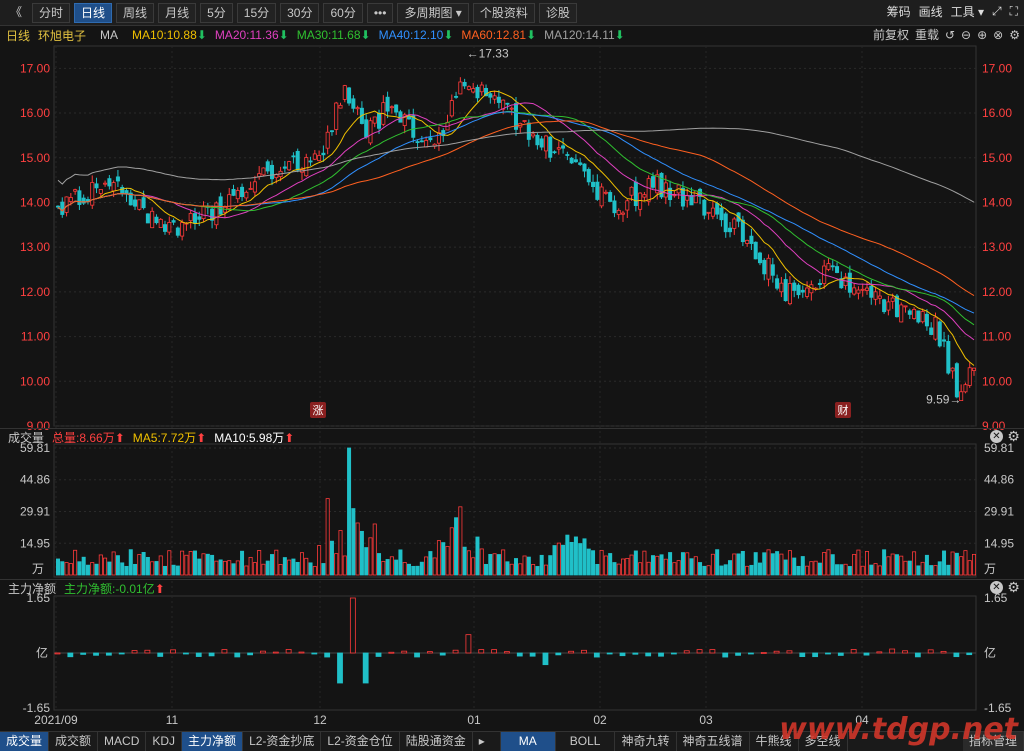  Describe the element at coordinates (436, 741) in the screenshot. I see `tab-northbound: 陆股通资金` at that location.